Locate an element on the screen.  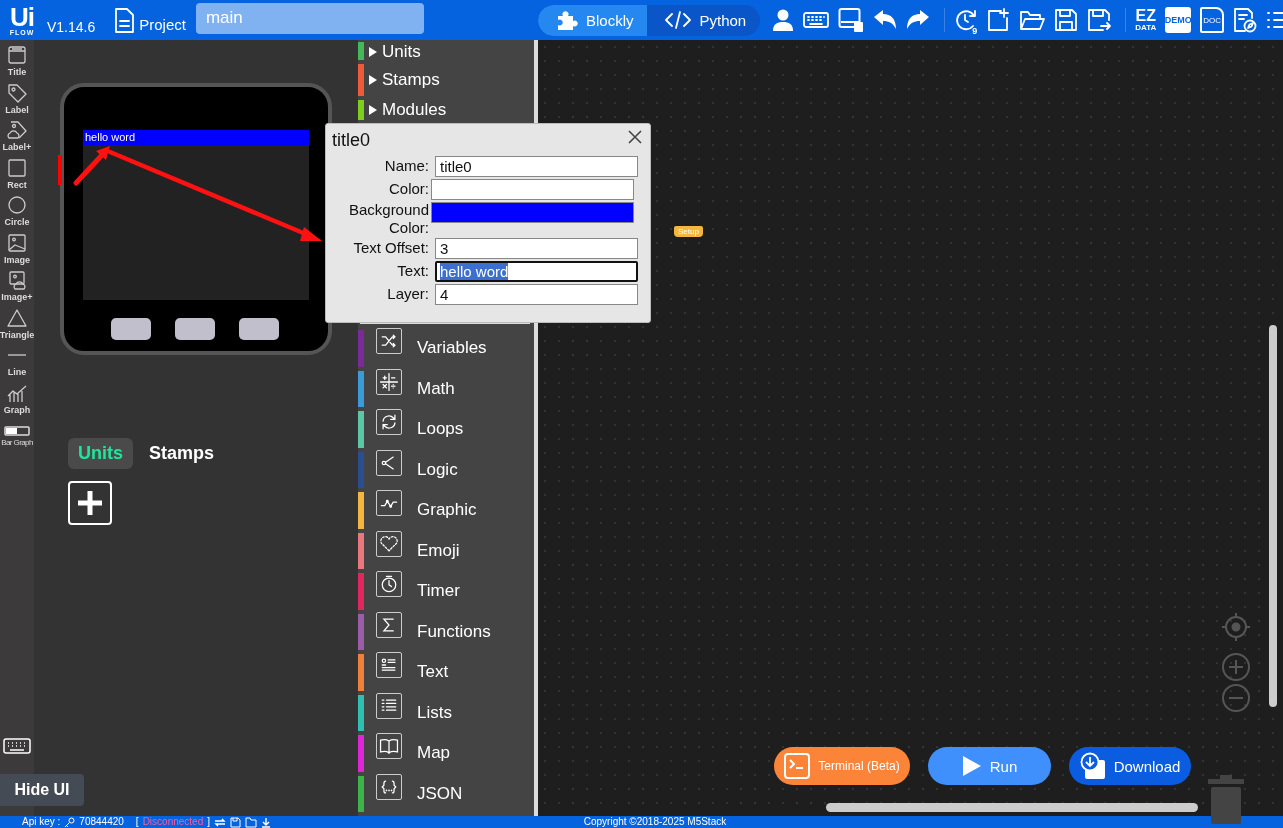
tool-button: Graph is located at coordinates (17, 398).